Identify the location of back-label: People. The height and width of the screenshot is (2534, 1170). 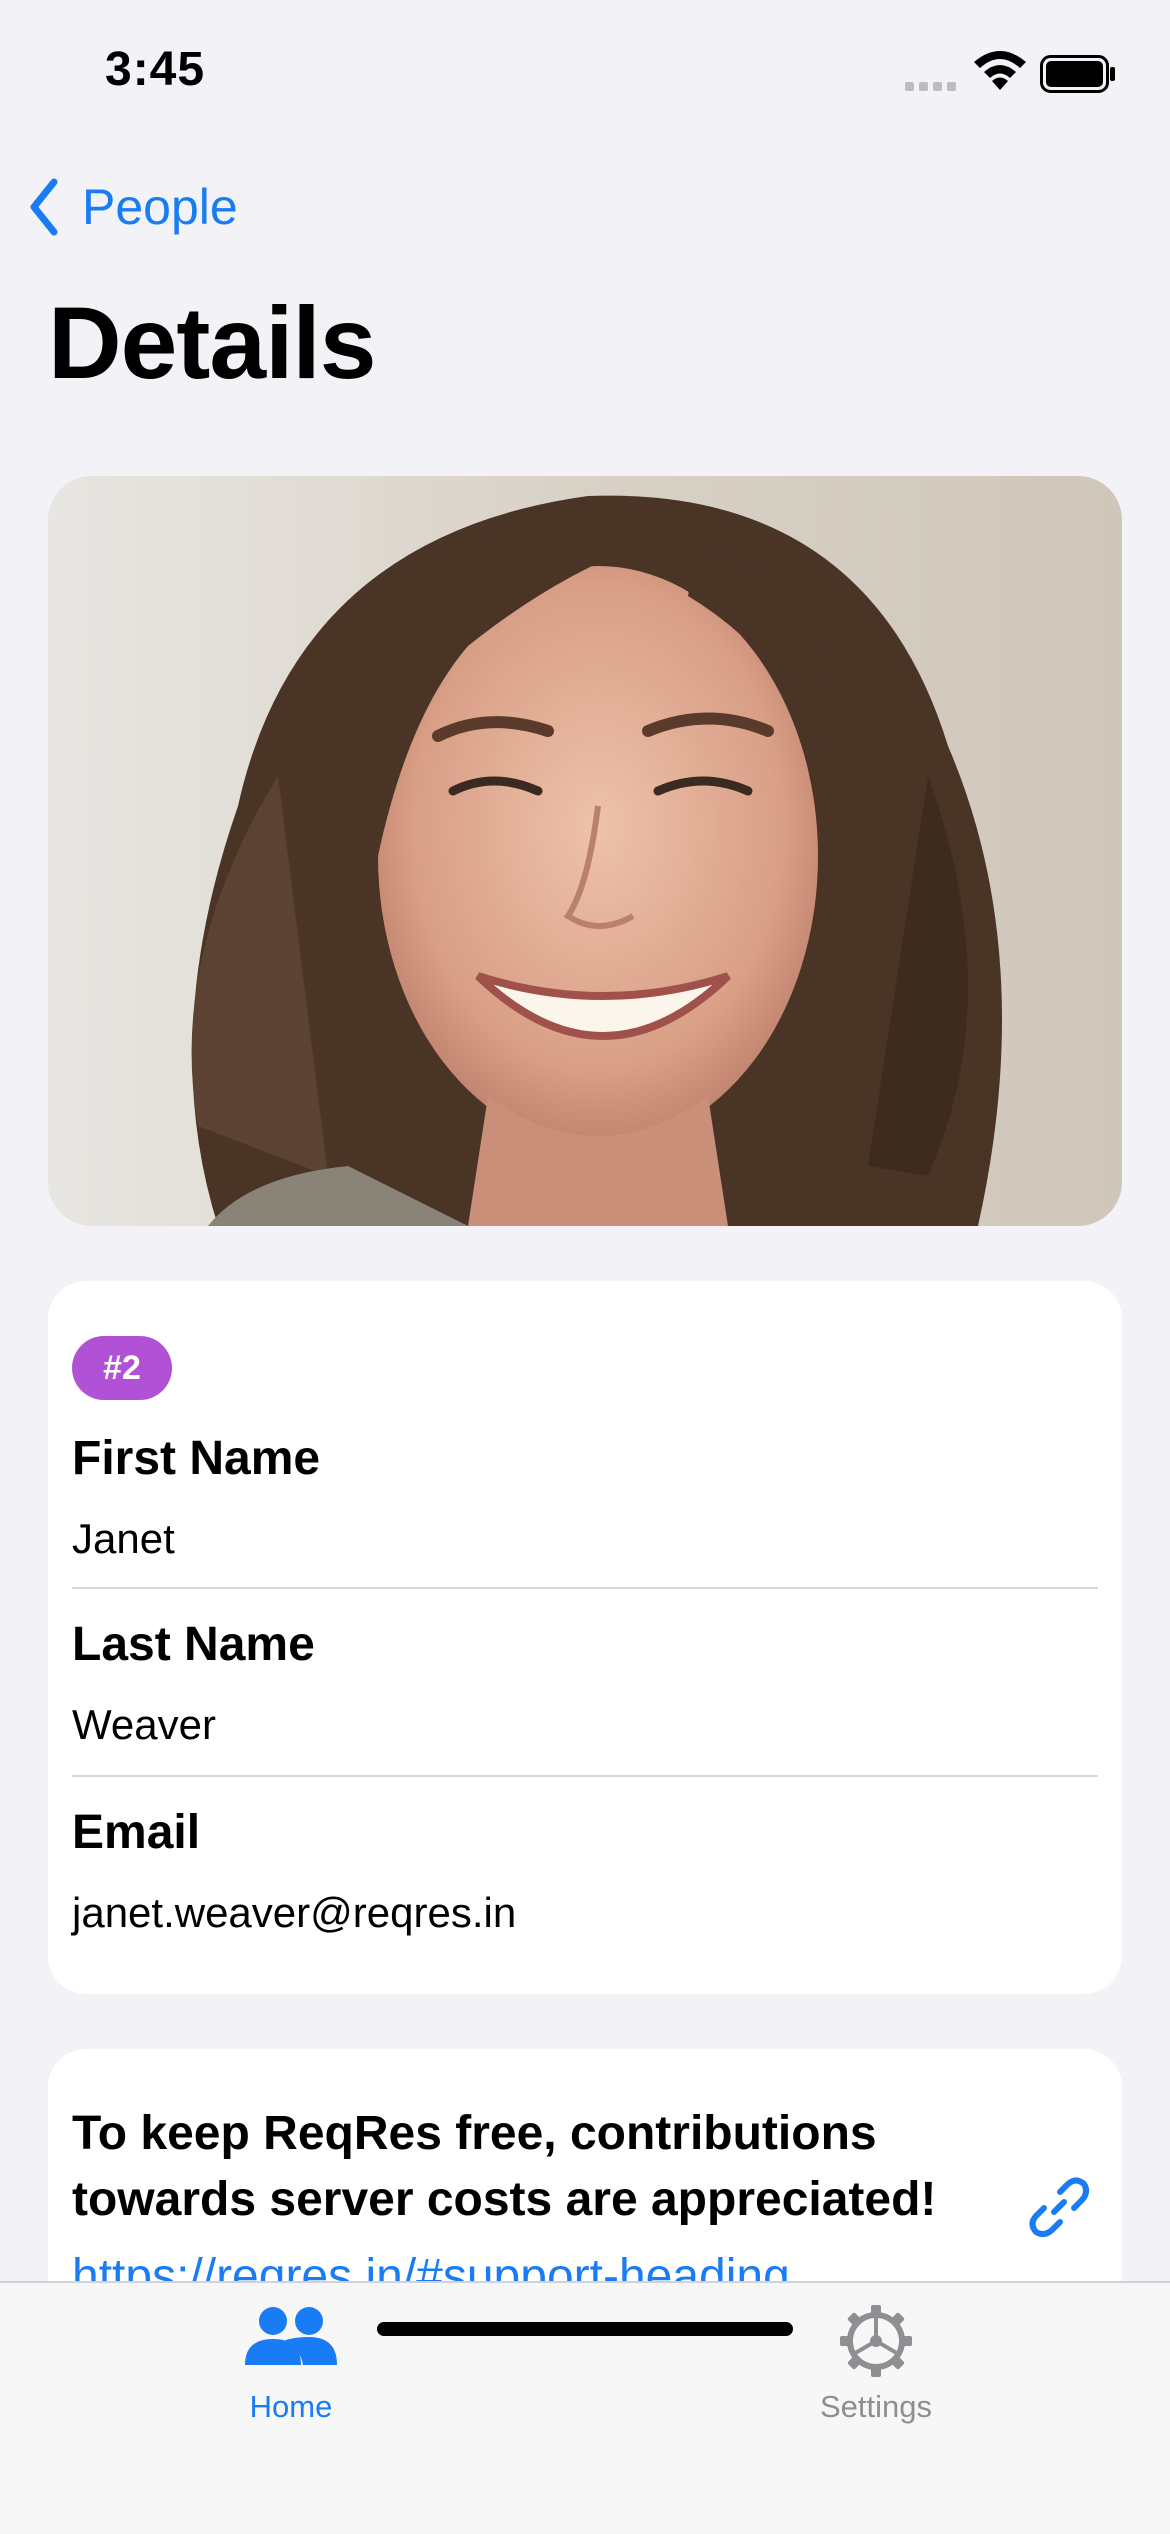
(160, 207).